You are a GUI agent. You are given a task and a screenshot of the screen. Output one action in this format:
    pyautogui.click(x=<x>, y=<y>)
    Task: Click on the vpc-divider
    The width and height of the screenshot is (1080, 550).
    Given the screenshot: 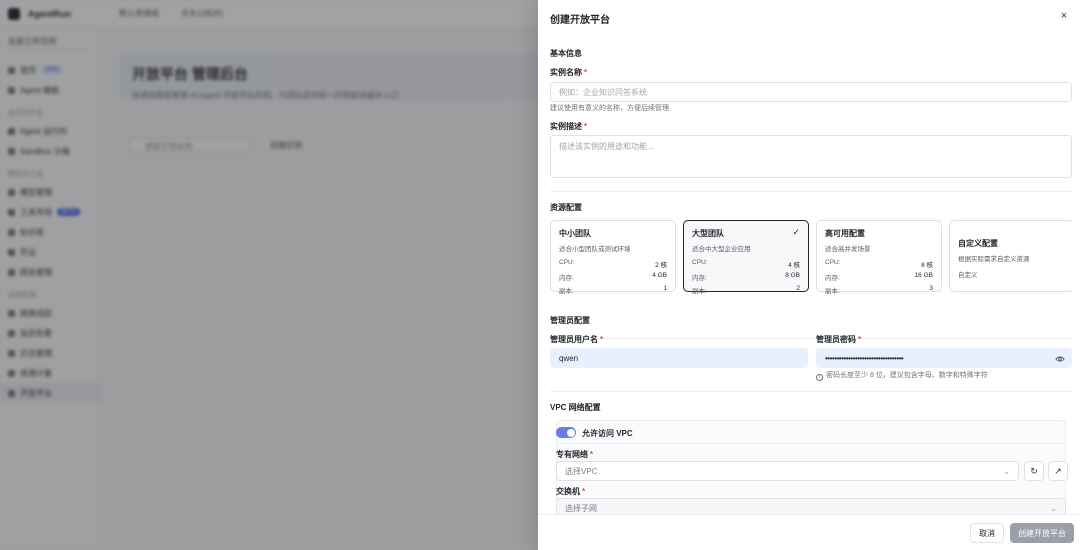 What is the action you would take?
    pyautogui.click(x=811, y=443)
    